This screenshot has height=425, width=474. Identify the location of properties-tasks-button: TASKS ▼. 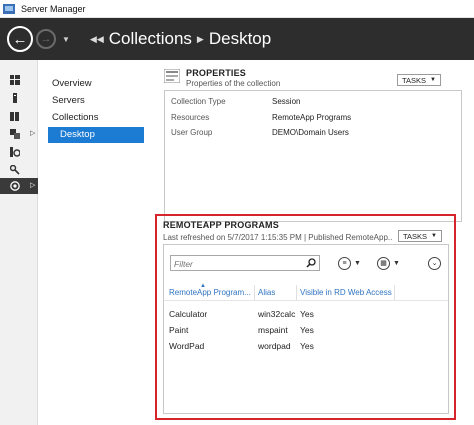
(419, 80).